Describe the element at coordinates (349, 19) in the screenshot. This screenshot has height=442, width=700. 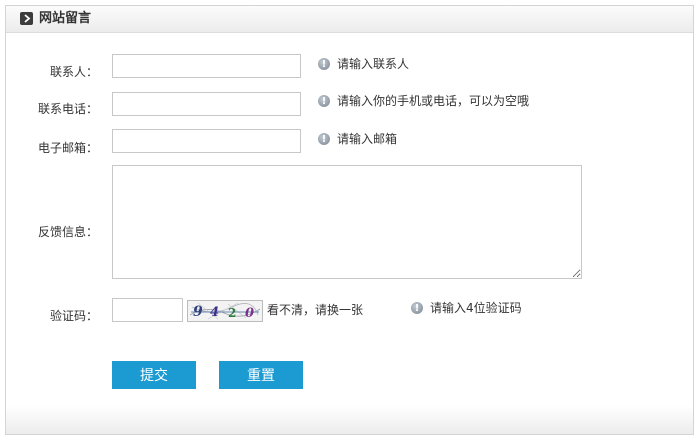
I see `panel-header: 网站留言` at that location.